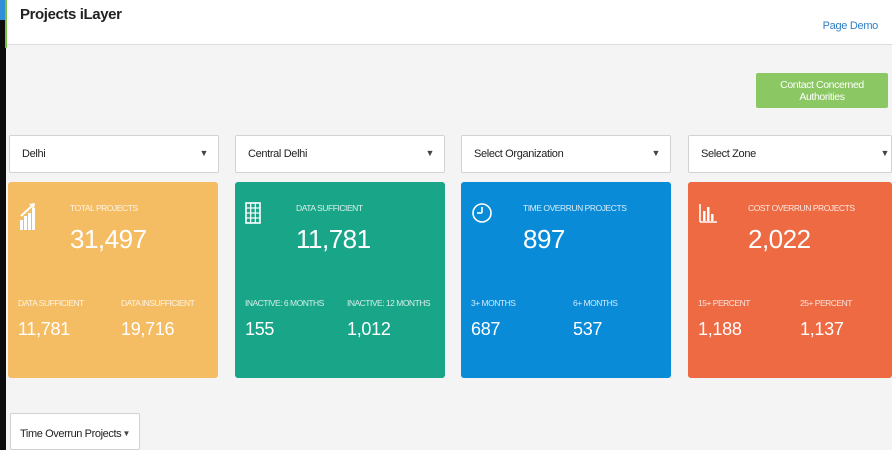 The image size is (892, 450). What do you see at coordinates (595, 303) in the screenshot?
I see `six-plus-months-label: 6+ MONTHS` at bounding box center [595, 303].